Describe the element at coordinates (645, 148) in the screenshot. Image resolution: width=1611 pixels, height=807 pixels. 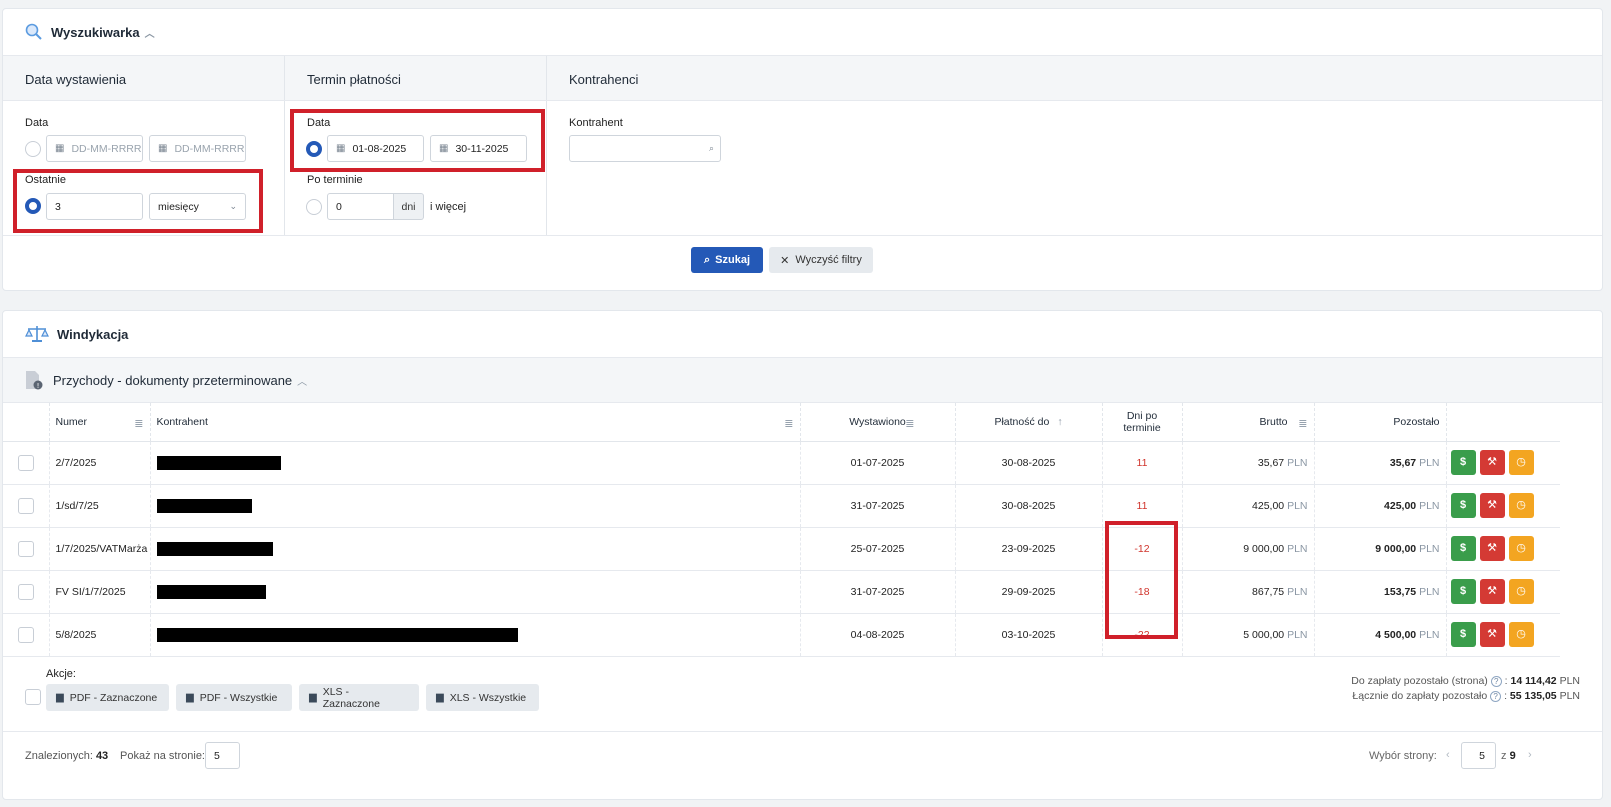
I see `contractor-input: ⌕` at that location.